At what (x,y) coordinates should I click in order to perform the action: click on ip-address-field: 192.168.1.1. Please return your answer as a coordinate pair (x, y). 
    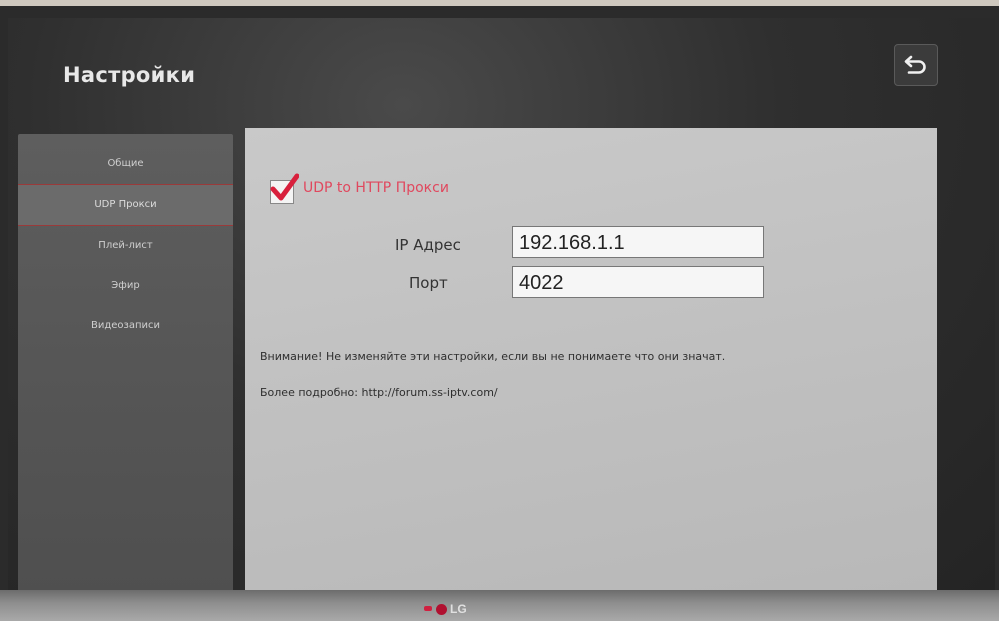
    Looking at the image, I should click on (638, 242).